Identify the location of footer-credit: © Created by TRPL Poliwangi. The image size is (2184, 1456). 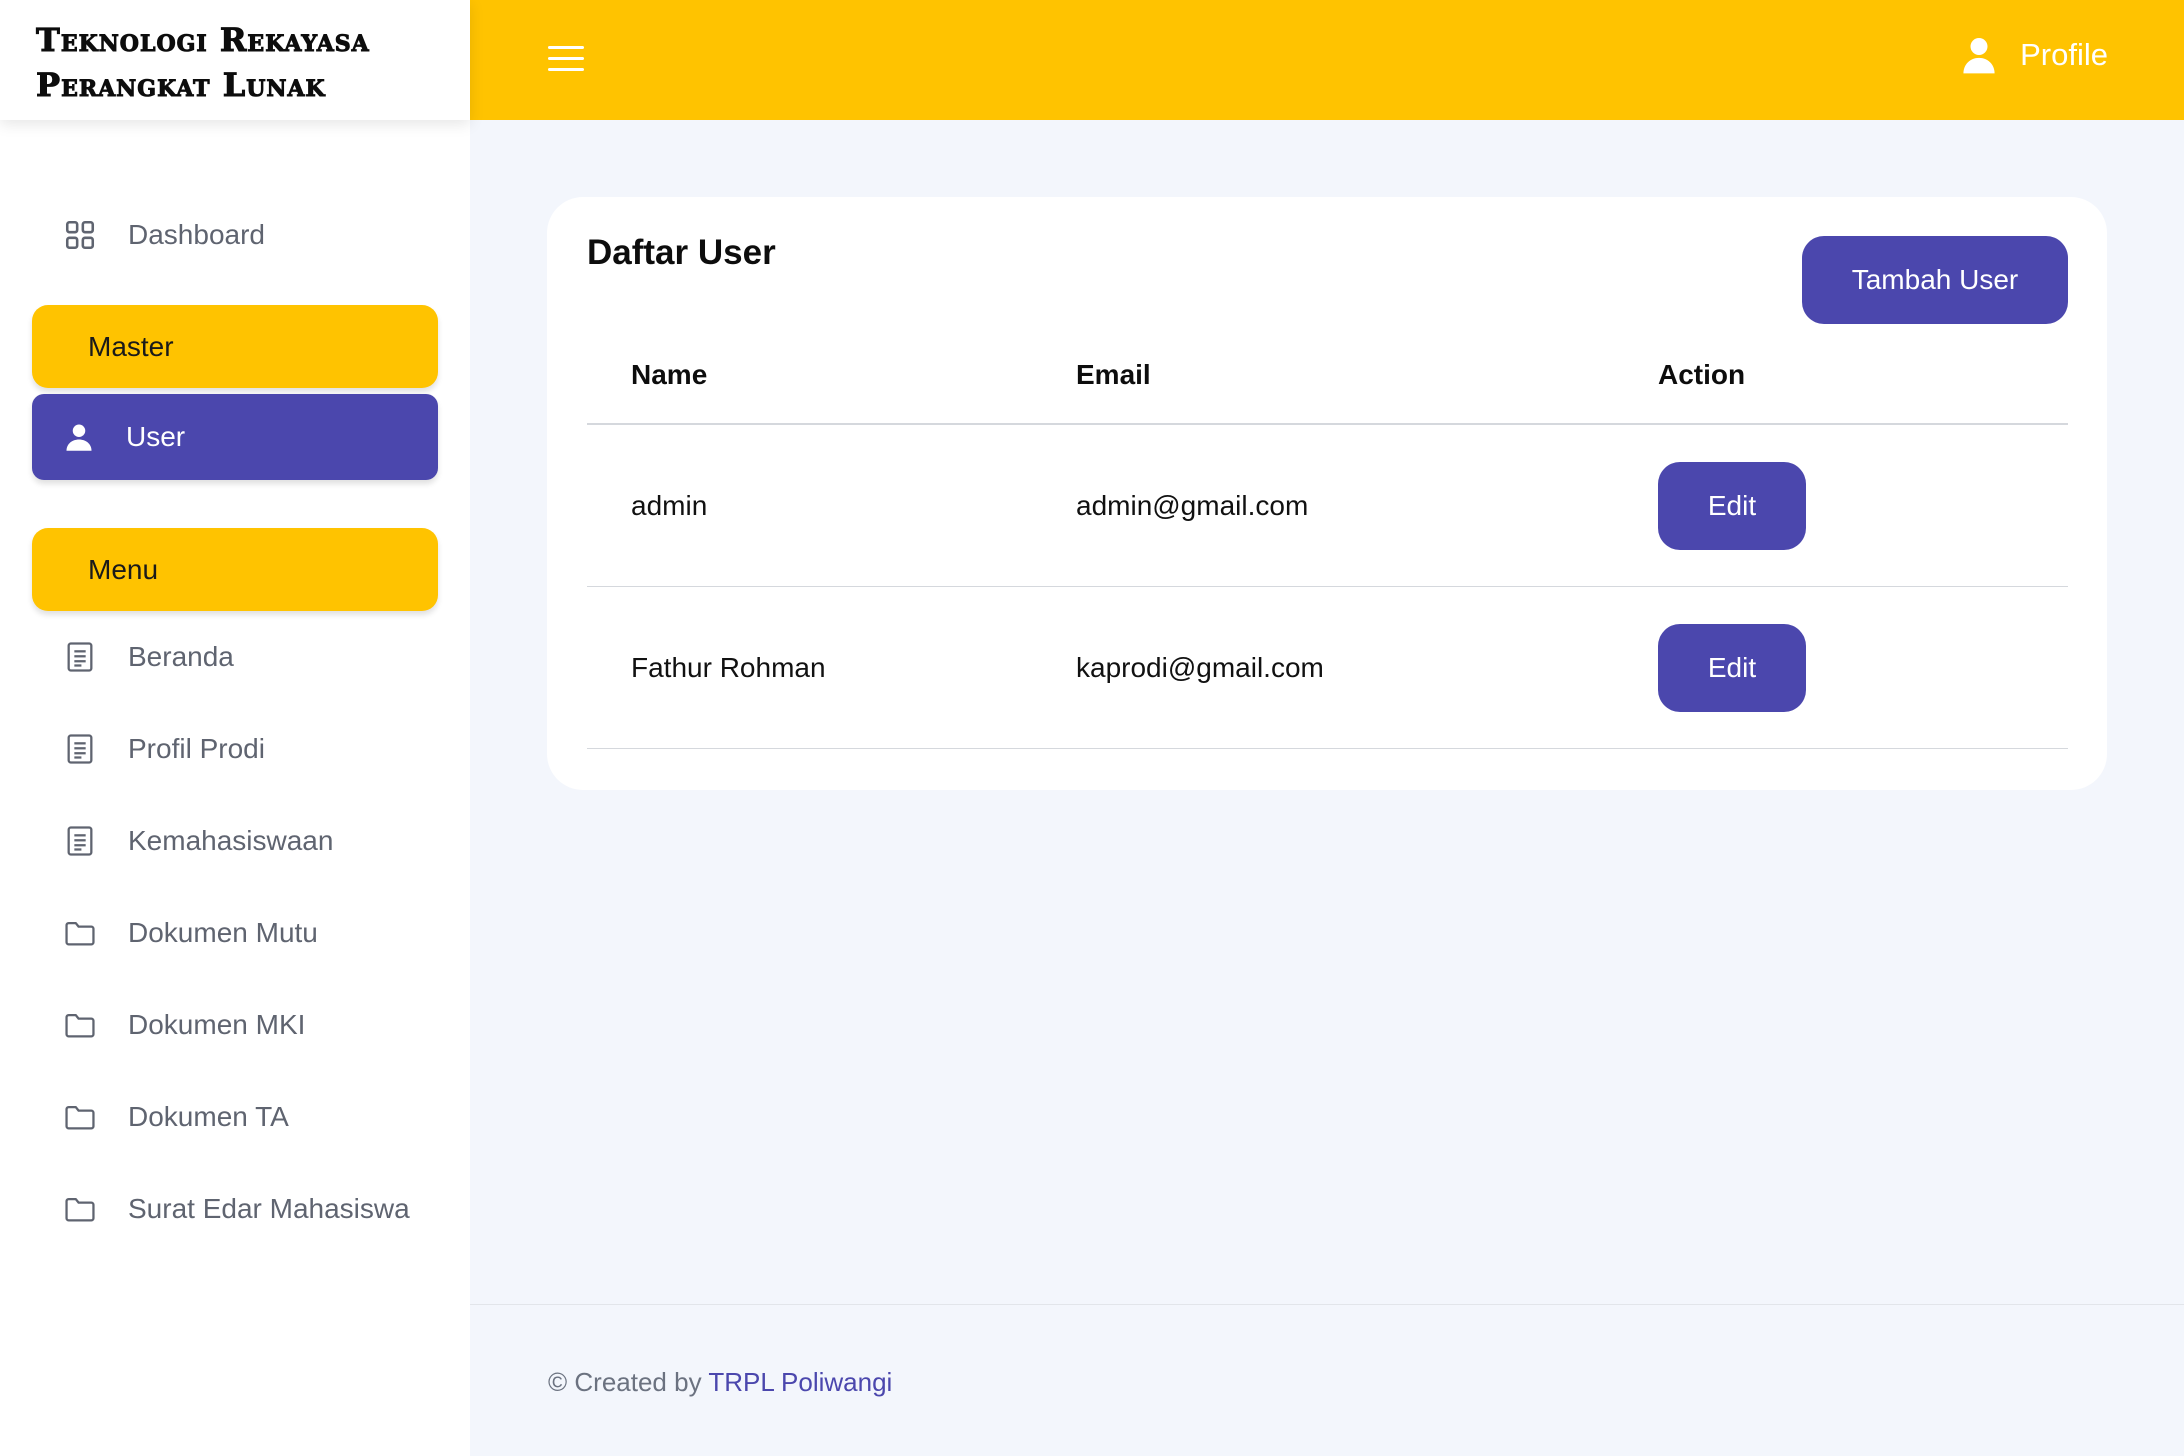
(720, 1382).